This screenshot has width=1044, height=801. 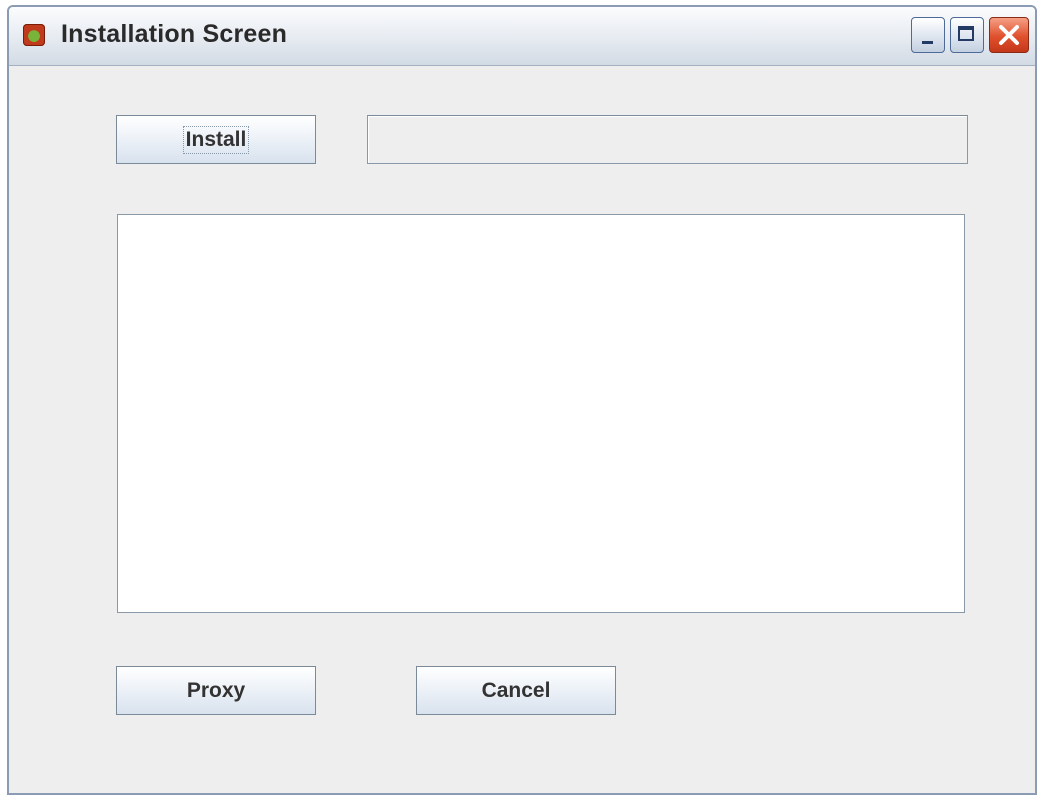 I want to click on install-button: Install, so click(x=216, y=139).